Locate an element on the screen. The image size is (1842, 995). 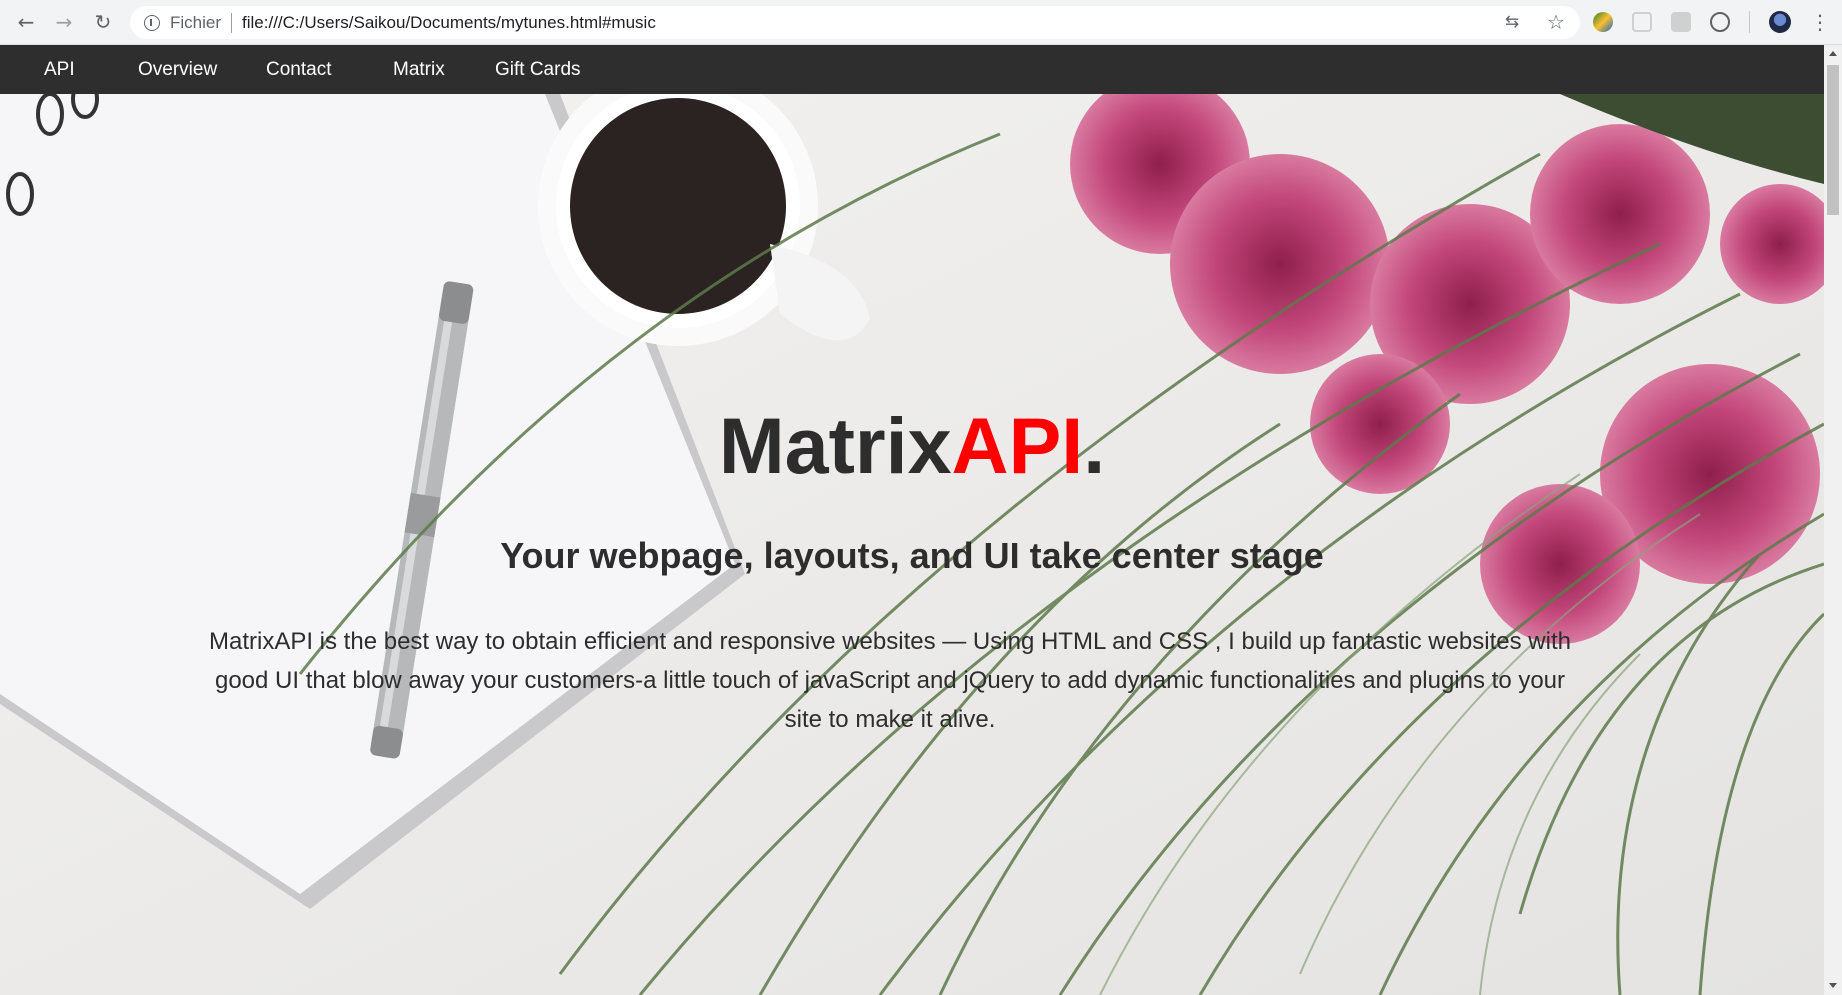
extensions-bar: ⋮ is located at coordinates (1711, 22).